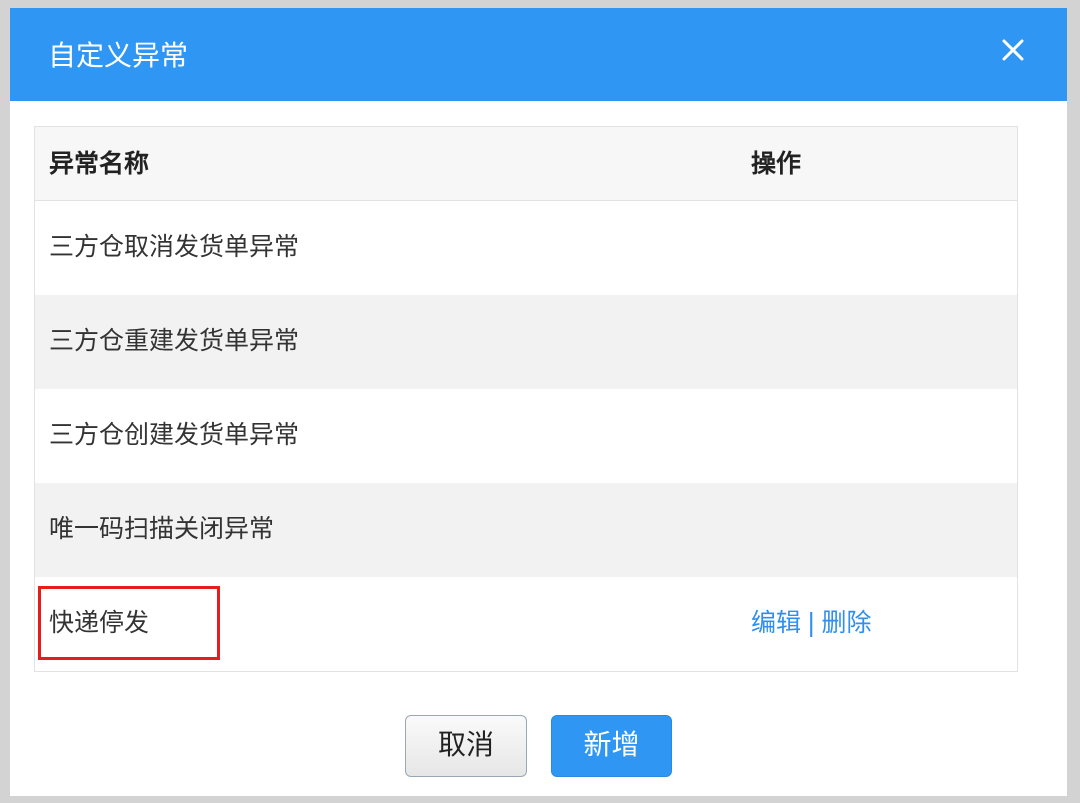 Image resolution: width=1080 pixels, height=803 pixels. I want to click on column-header-name: 异常名称, so click(99, 163).